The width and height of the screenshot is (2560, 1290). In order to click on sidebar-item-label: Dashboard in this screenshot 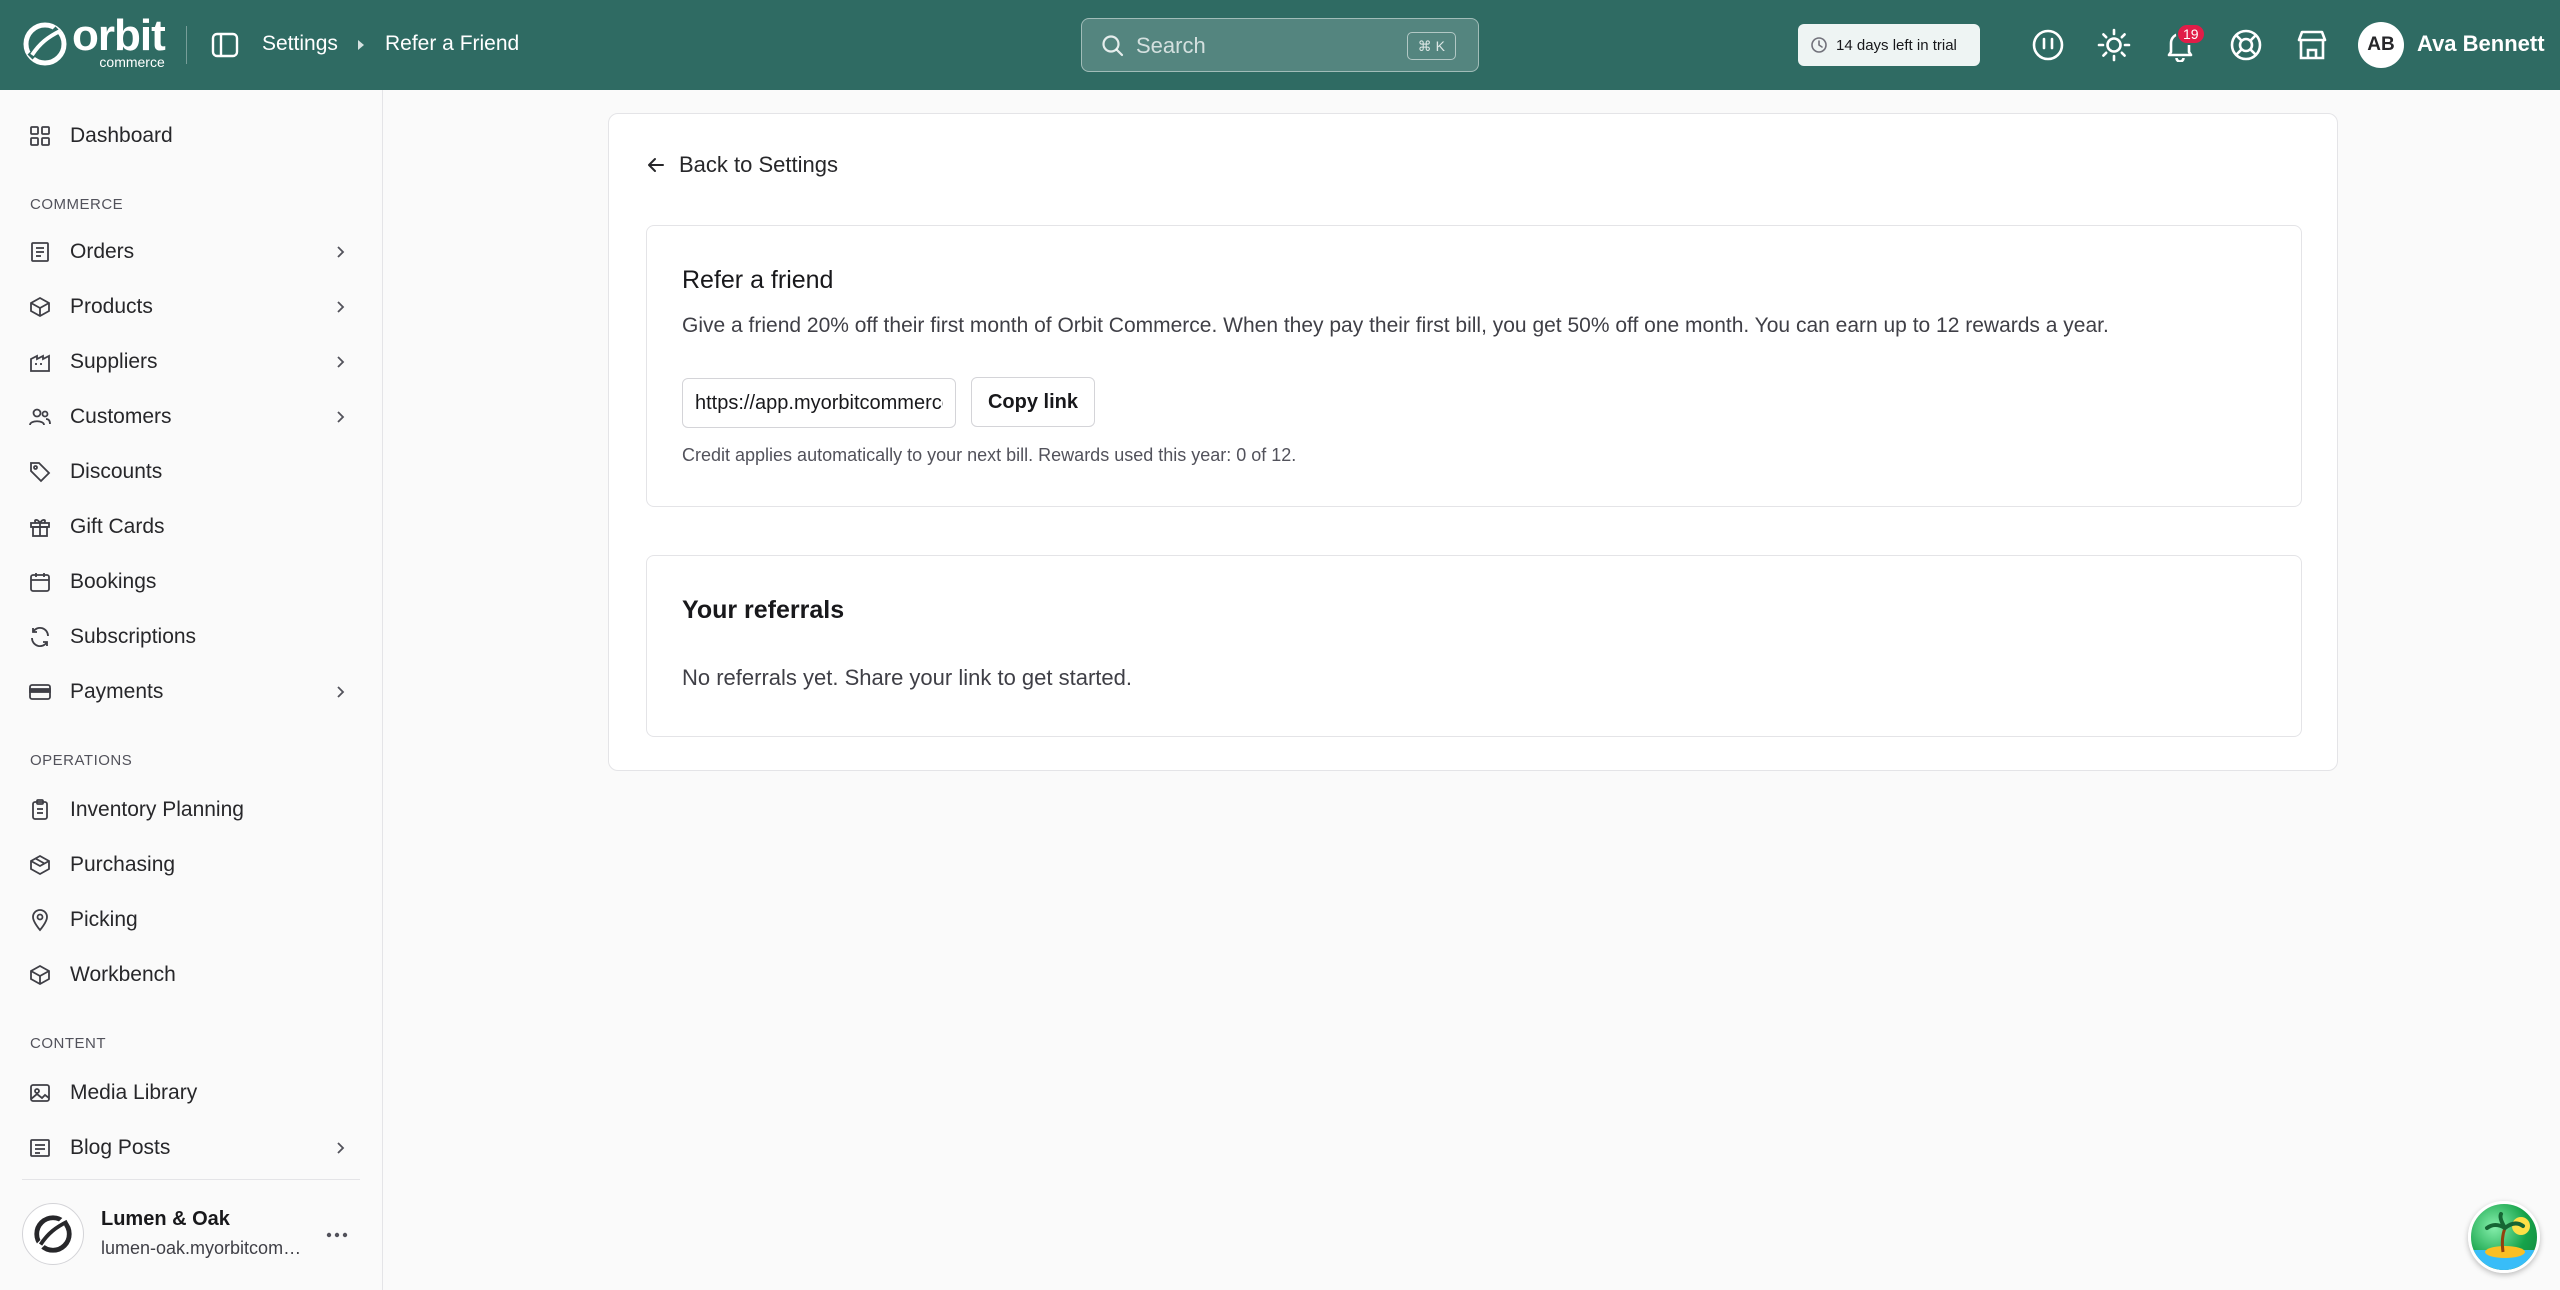, I will do `click(121, 135)`.